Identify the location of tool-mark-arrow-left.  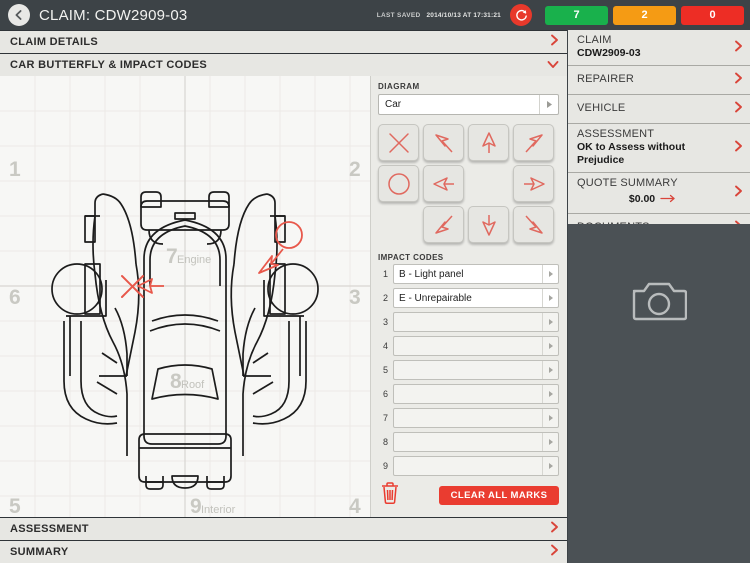
(443, 183).